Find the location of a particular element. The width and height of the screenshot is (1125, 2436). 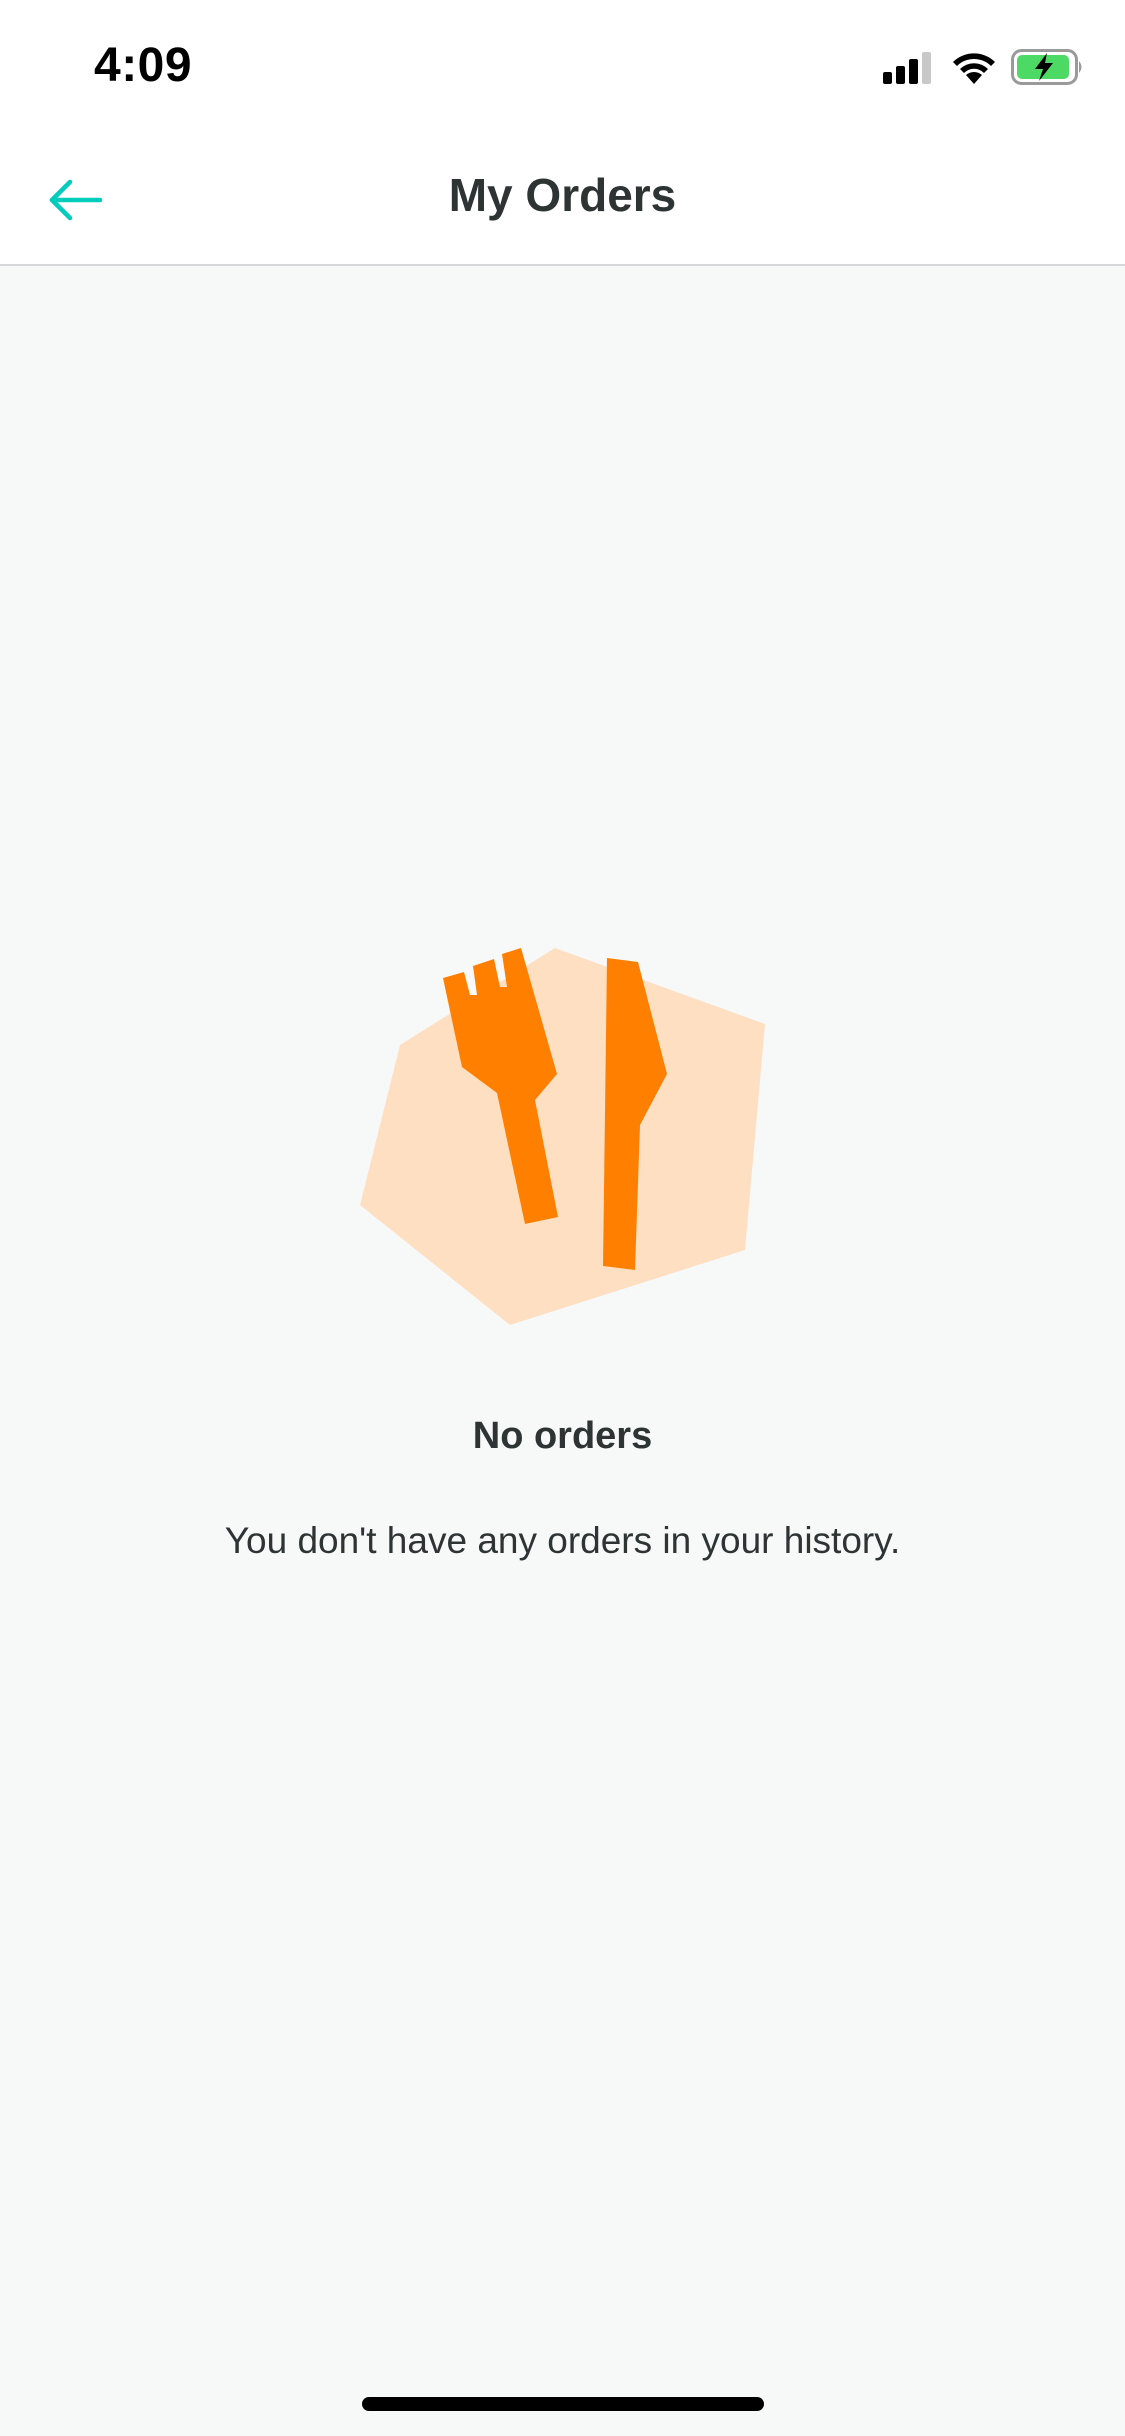

status-icons is located at coordinates (984, 69).